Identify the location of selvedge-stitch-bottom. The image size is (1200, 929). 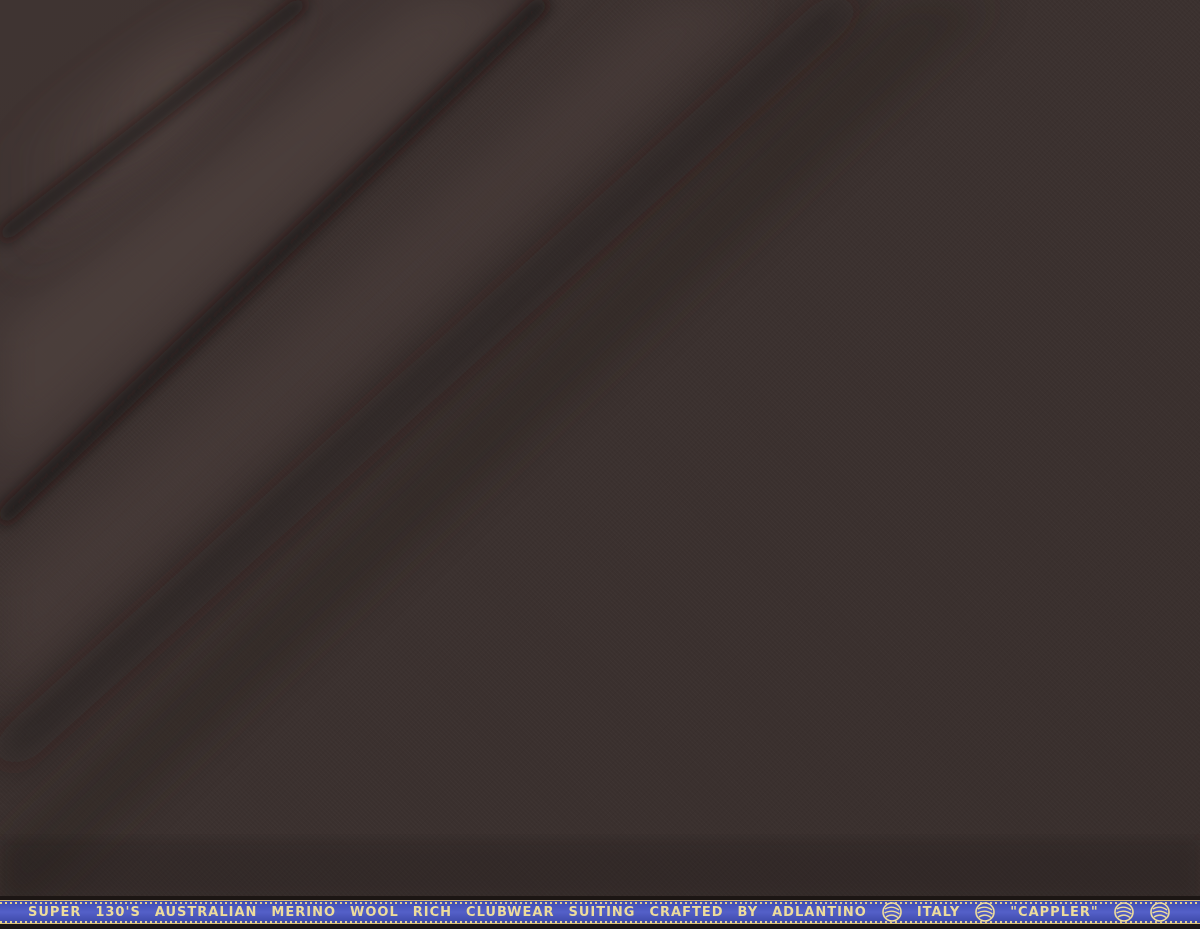
(600, 922).